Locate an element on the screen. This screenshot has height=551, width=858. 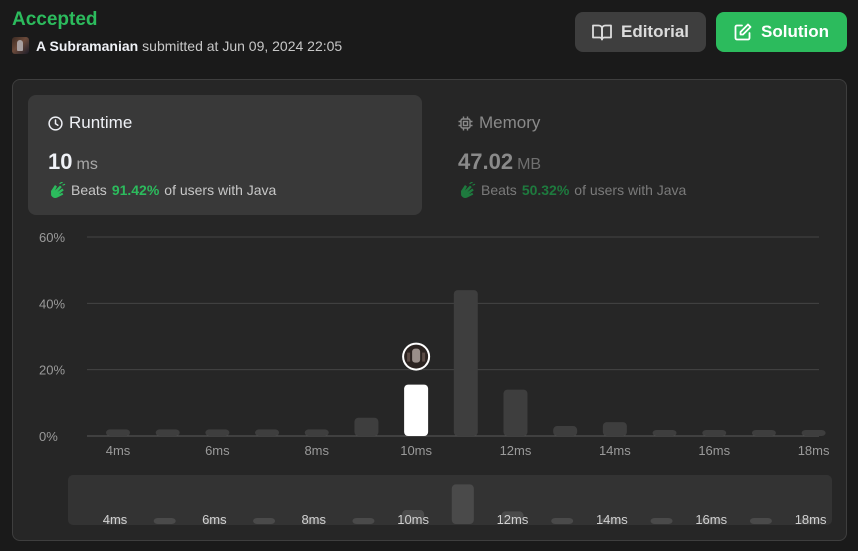
y-tick-label: 20% is located at coordinates (52, 370).